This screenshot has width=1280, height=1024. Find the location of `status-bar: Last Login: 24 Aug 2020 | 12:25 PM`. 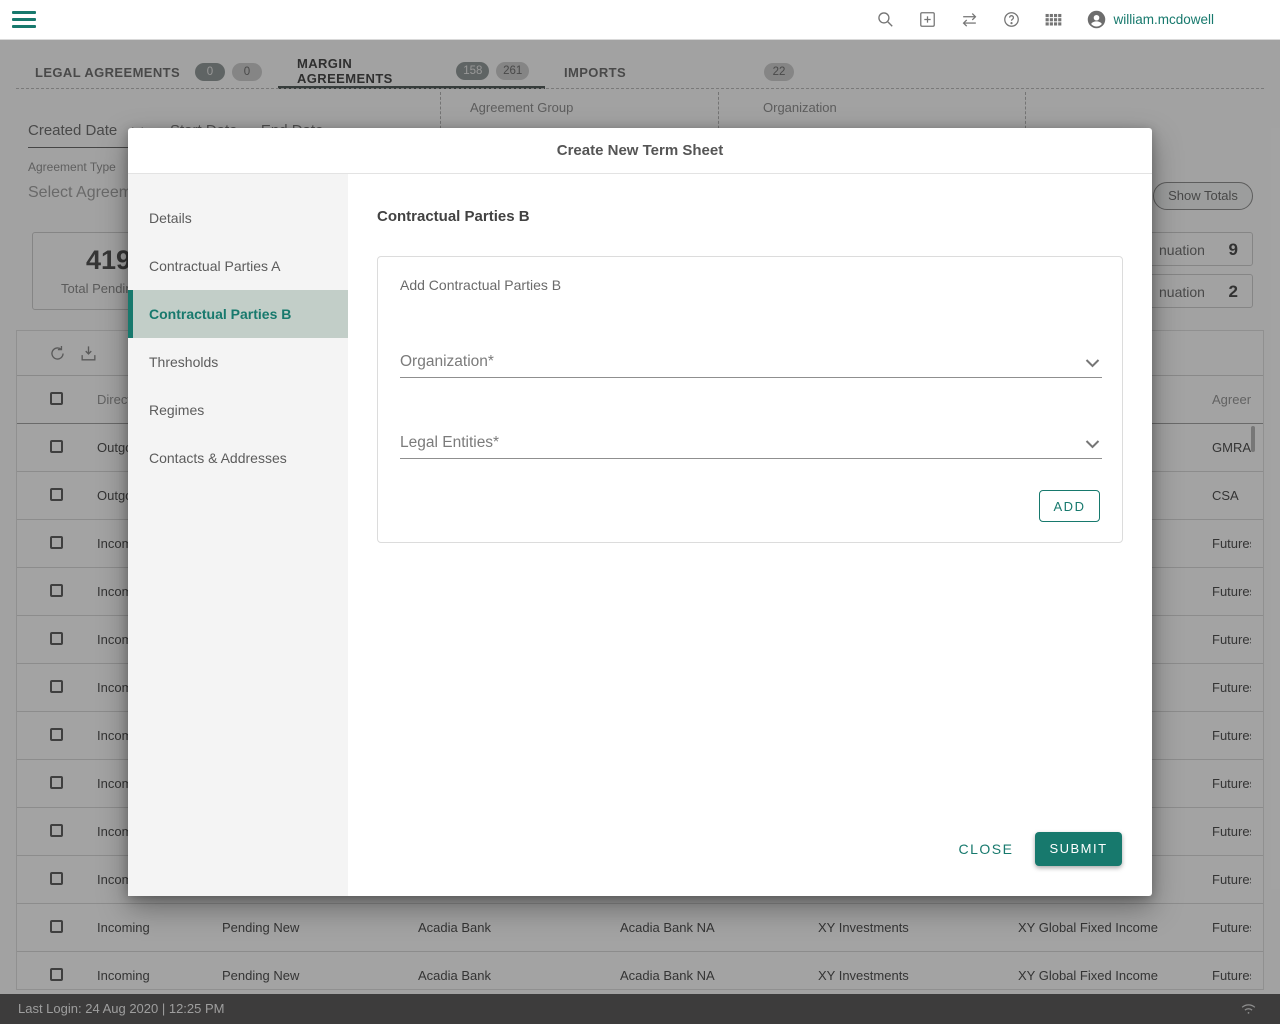

status-bar: Last Login: 24 Aug 2020 | 12:25 PM is located at coordinates (640, 1009).